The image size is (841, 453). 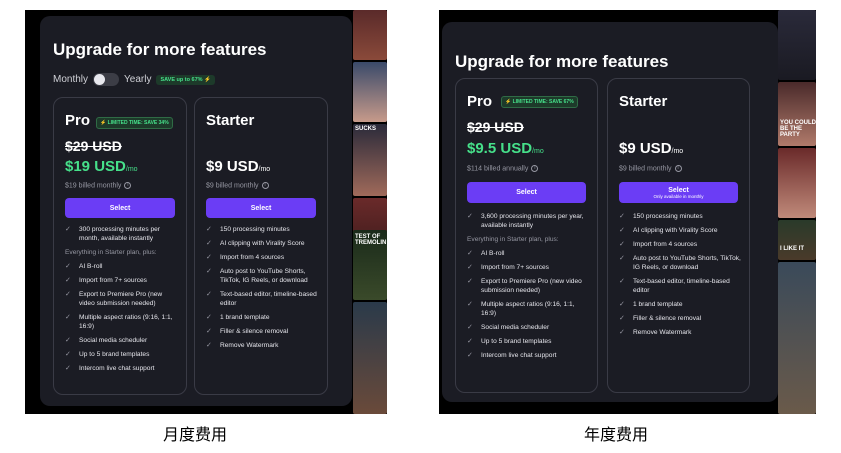 What do you see at coordinates (539, 102) in the screenshot?
I see `limited-time-badge: ⚡ LIMITED TIME: SAVE 67%` at bounding box center [539, 102].